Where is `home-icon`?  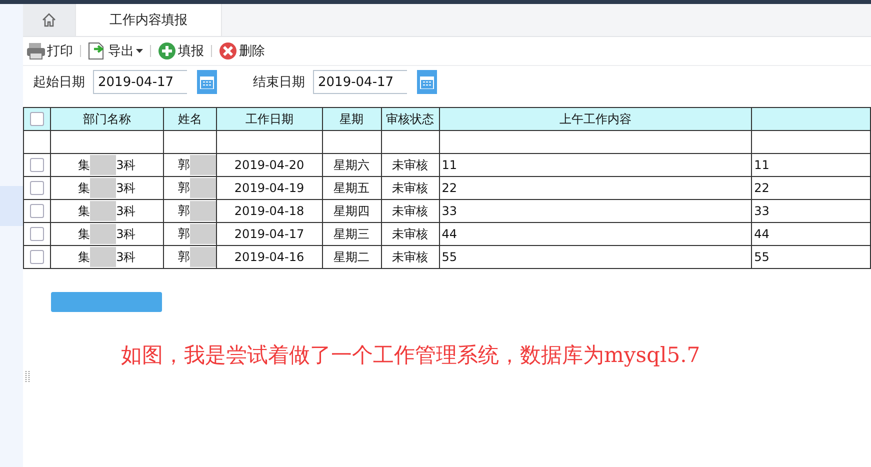
home-icon is located at coordinates (49, 20).